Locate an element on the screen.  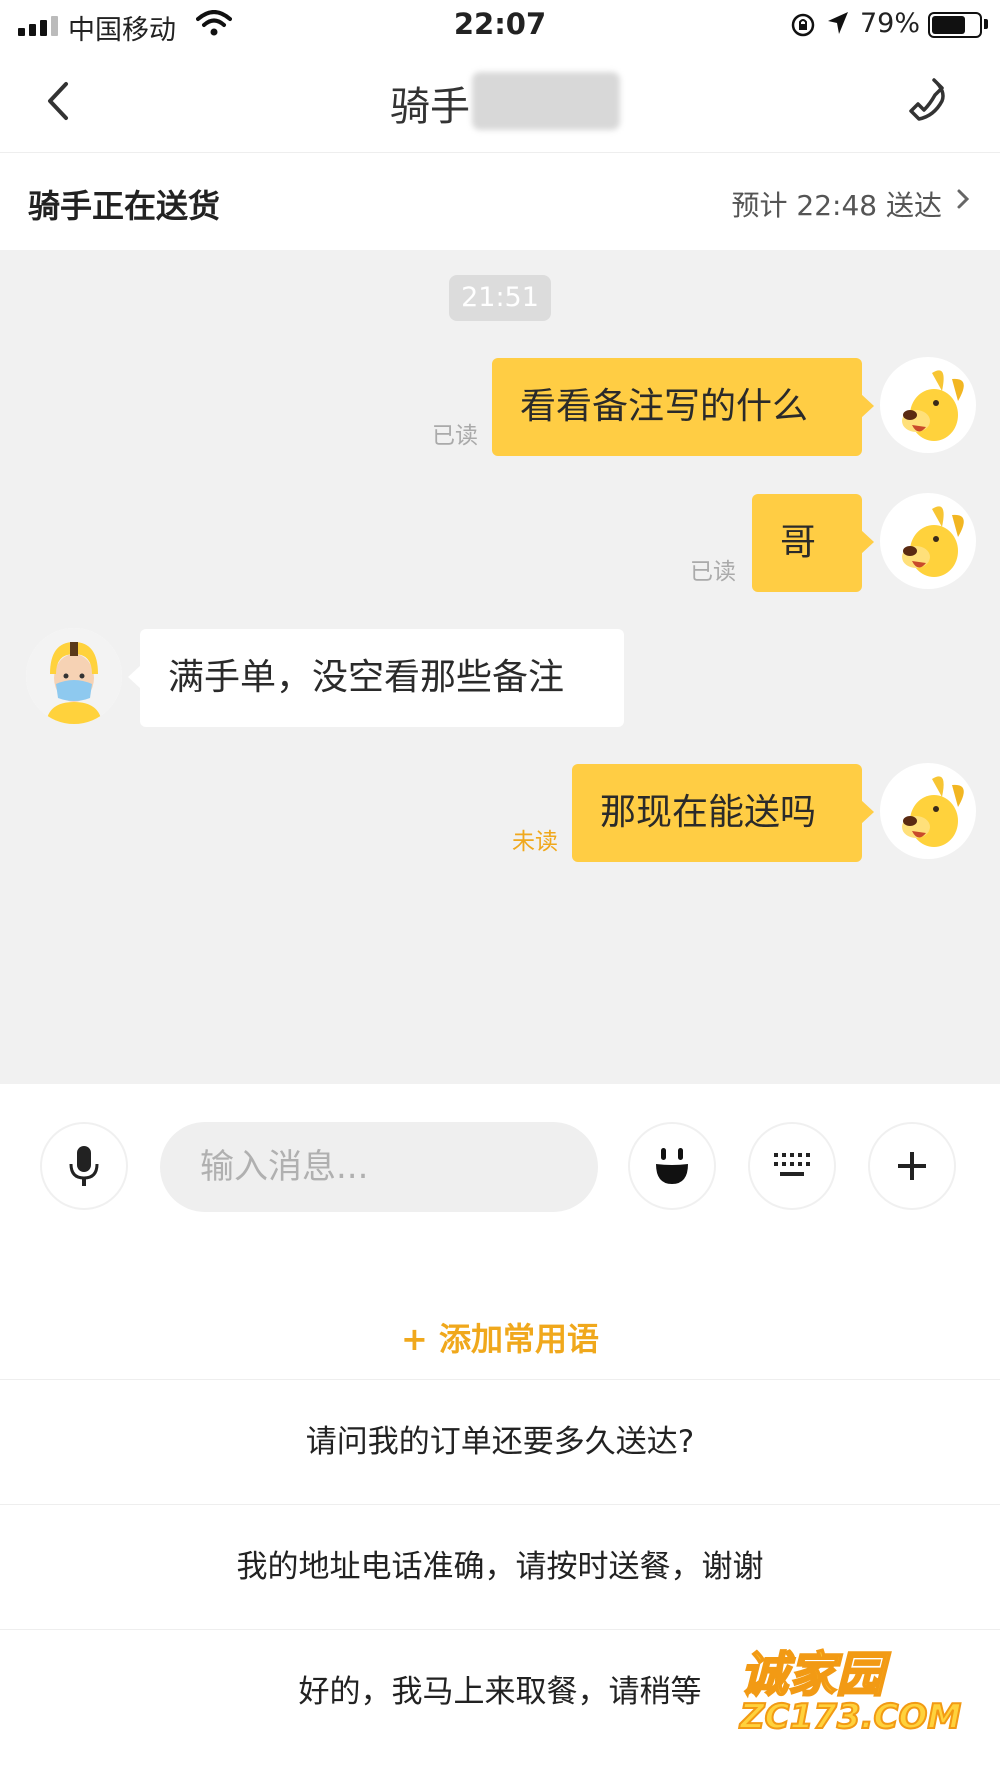
watermark-logo: 诚家园 ZC173.COM is located at coordinates (850, 1686).